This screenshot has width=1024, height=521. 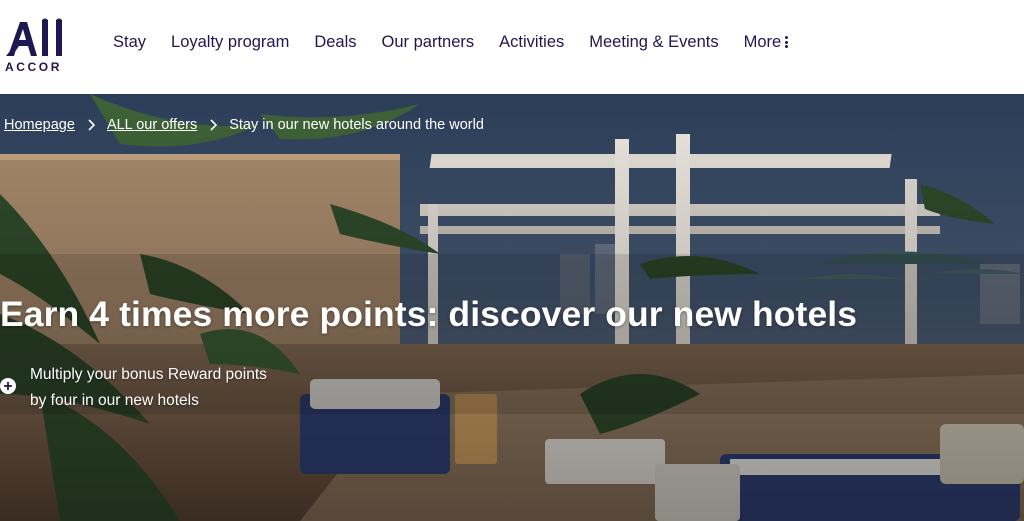 What do you see at coordinates (8, 386) in the screenshot?
I see `plus-circle-icon` at bounding box center [8, 386].